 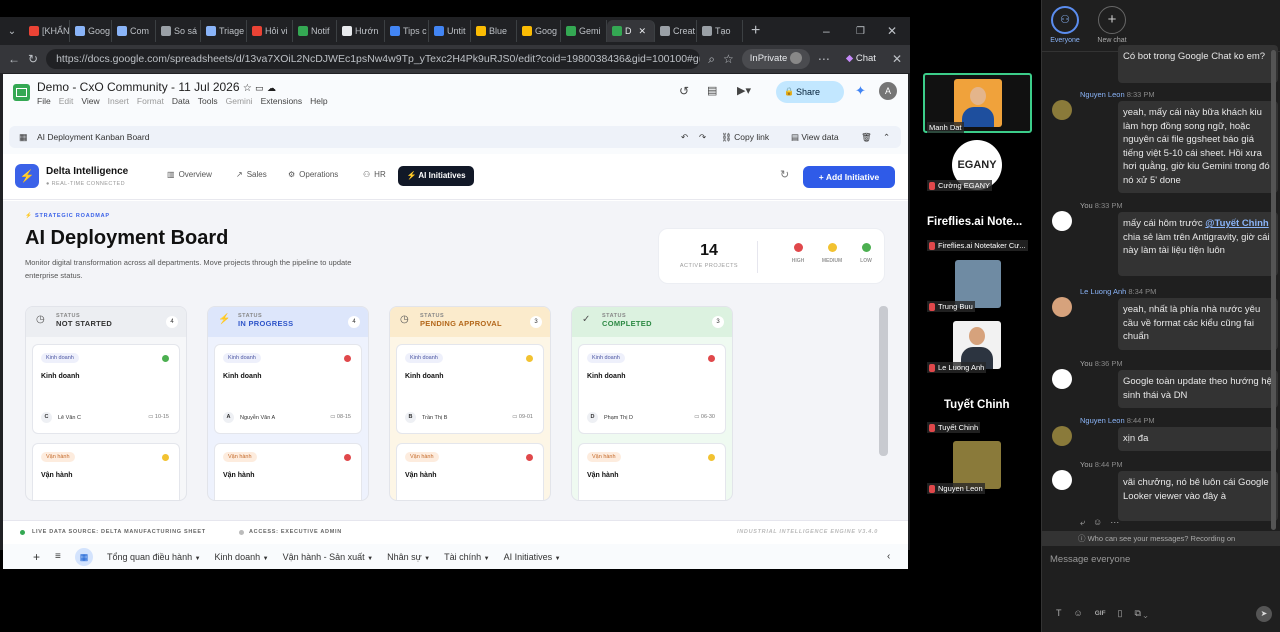 I want to click on zoom-icon: ⌕, so click(x=711, y=59).